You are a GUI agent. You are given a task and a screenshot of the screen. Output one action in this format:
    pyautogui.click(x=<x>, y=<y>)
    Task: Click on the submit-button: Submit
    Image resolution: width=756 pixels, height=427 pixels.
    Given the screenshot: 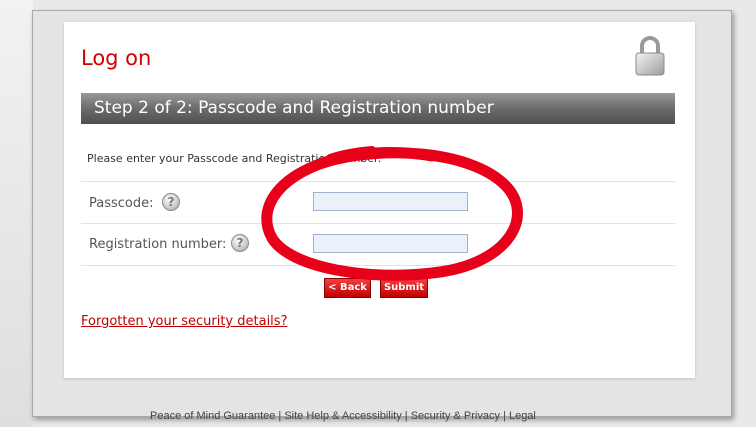 What is the action you would take?
    pyautogui.click(x=404, y=288)
    